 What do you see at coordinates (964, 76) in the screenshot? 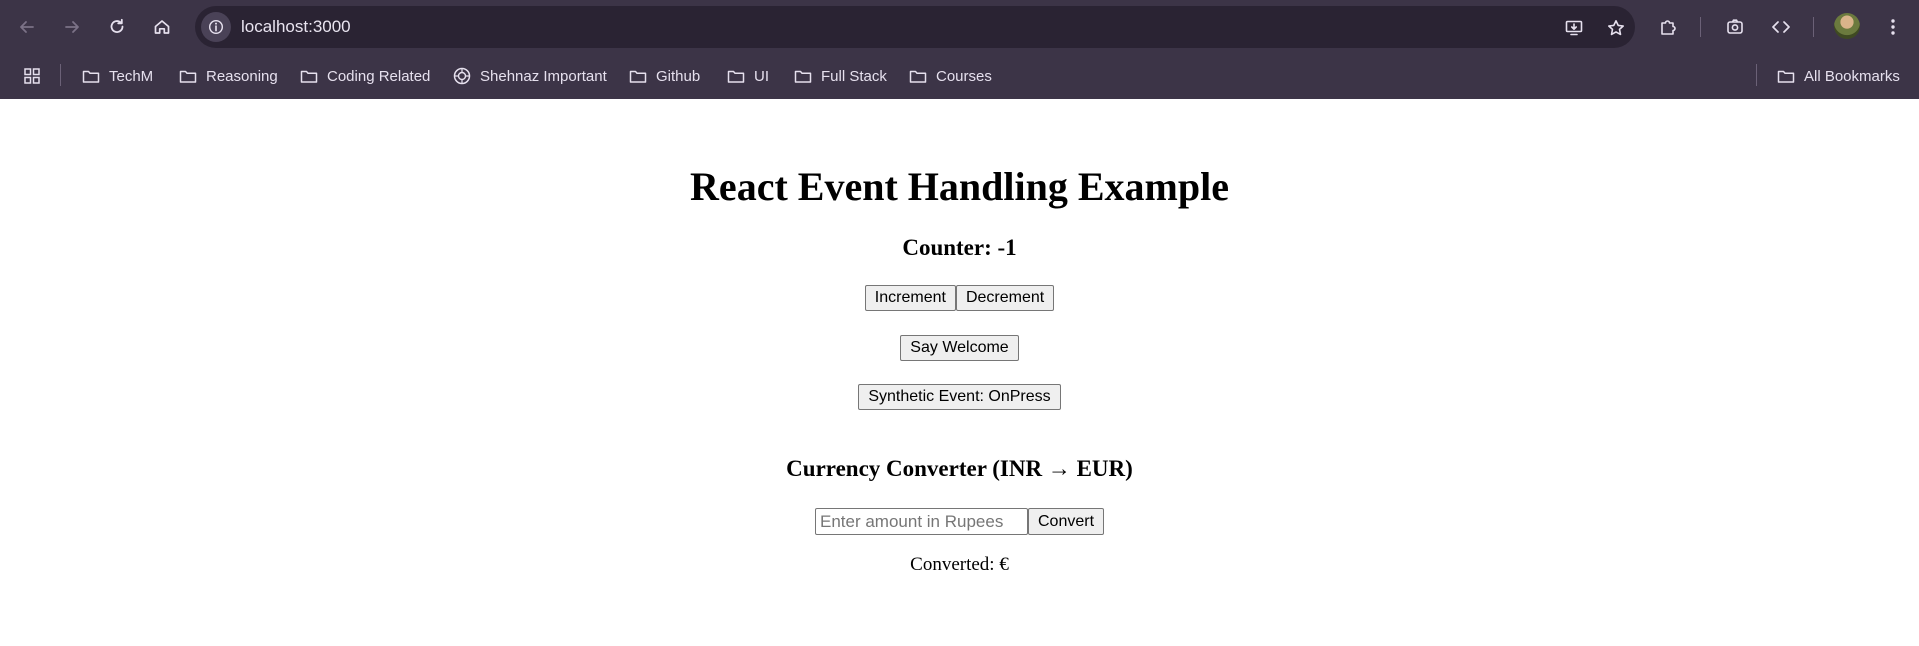
I see `bookmark-label: Courses` at bounding box center [964, 76].